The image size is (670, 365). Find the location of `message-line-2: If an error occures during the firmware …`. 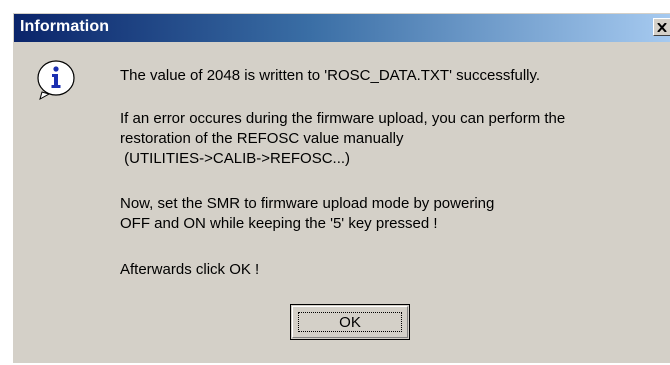

message-line-2: If an error occures during the firmware … is located at coordinates (343, 118).